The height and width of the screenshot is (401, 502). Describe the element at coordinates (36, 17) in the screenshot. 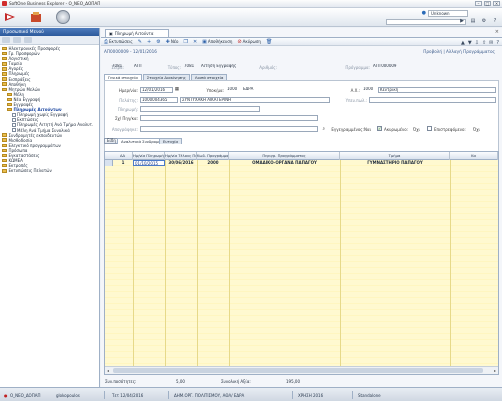

I see `shop-icon` at that location.